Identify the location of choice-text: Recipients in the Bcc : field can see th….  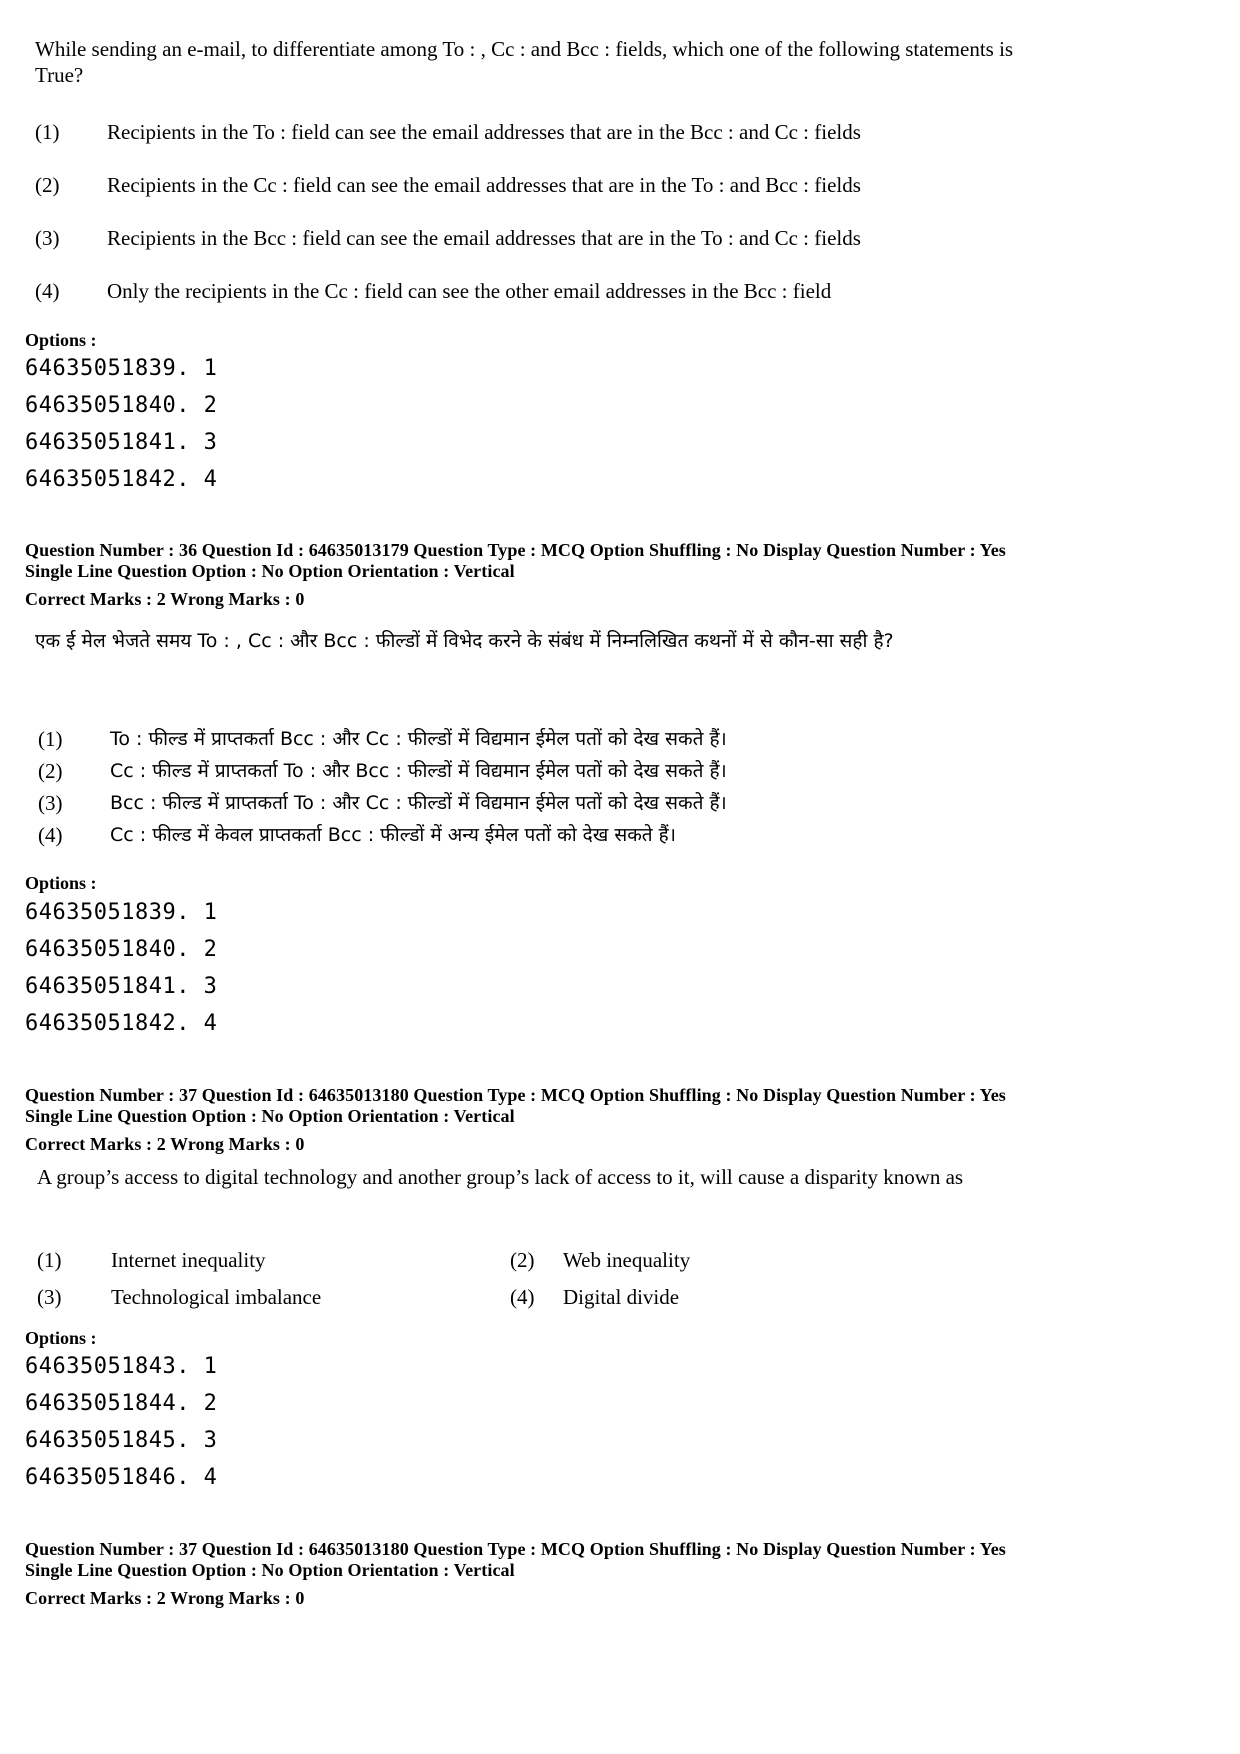
(484, 238).